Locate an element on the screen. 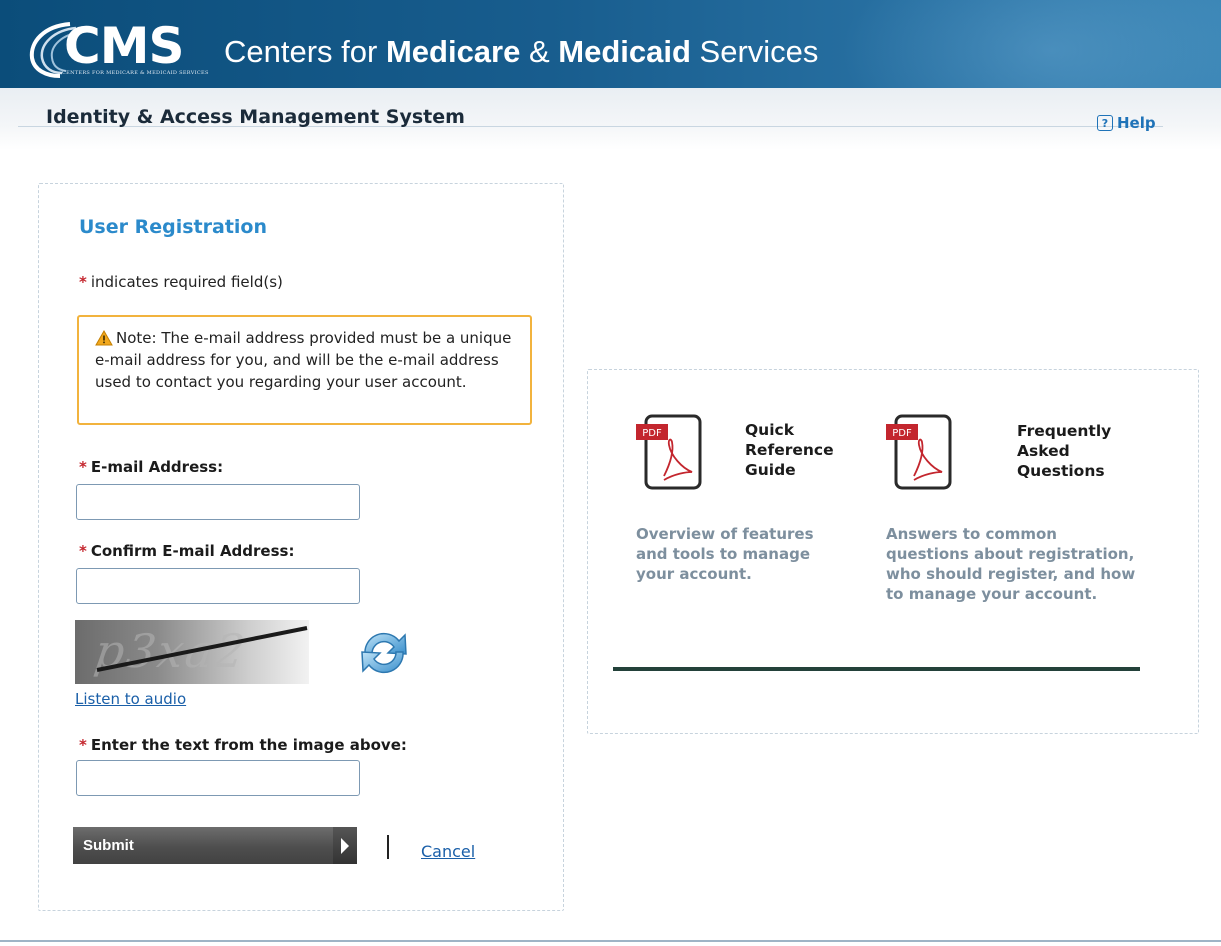 The image size is (1221, 946). refresh-captcha-icon is located at coordinates (384, 653).